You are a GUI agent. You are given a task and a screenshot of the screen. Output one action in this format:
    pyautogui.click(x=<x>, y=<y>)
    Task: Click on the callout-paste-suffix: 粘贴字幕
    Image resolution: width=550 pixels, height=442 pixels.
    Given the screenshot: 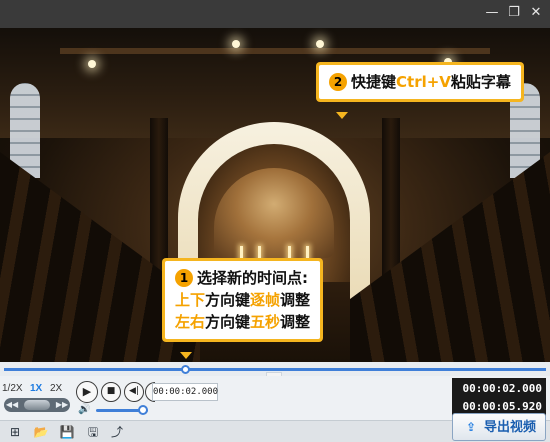 What is the action you would take?
    pyautogui.click(x=480, y=82)
    